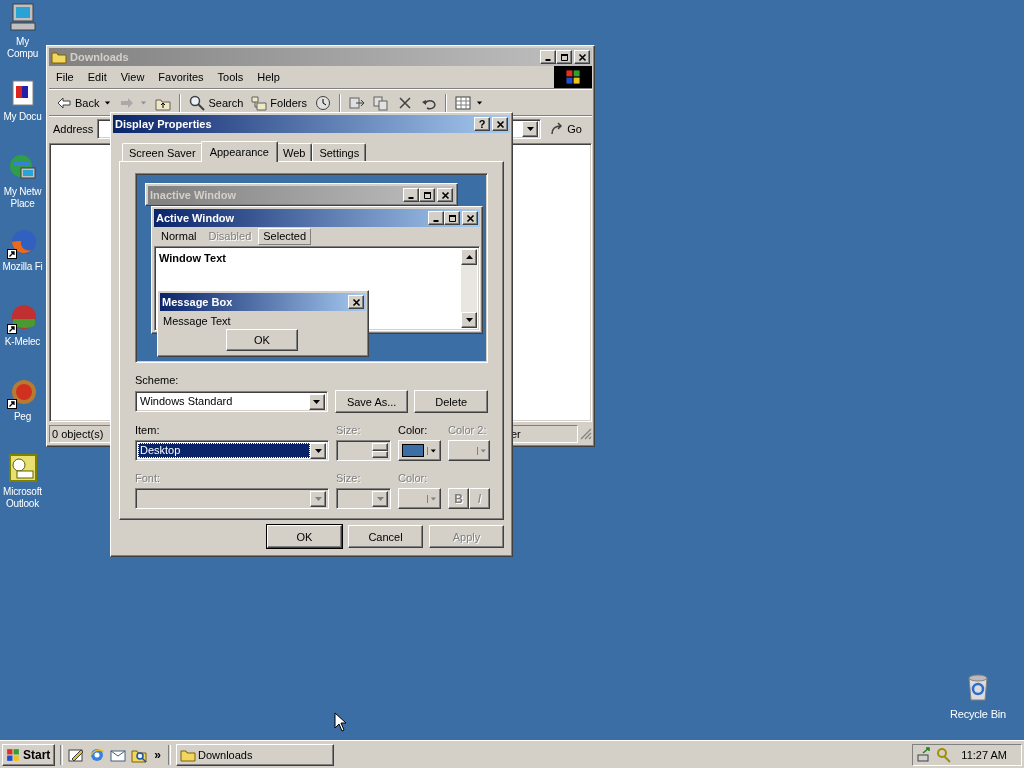 This screenshot has width=1024, height=768. Describe the element at coordinates (984, 754) in the screenshot. I see `clock: 11:27 AM` at that location.